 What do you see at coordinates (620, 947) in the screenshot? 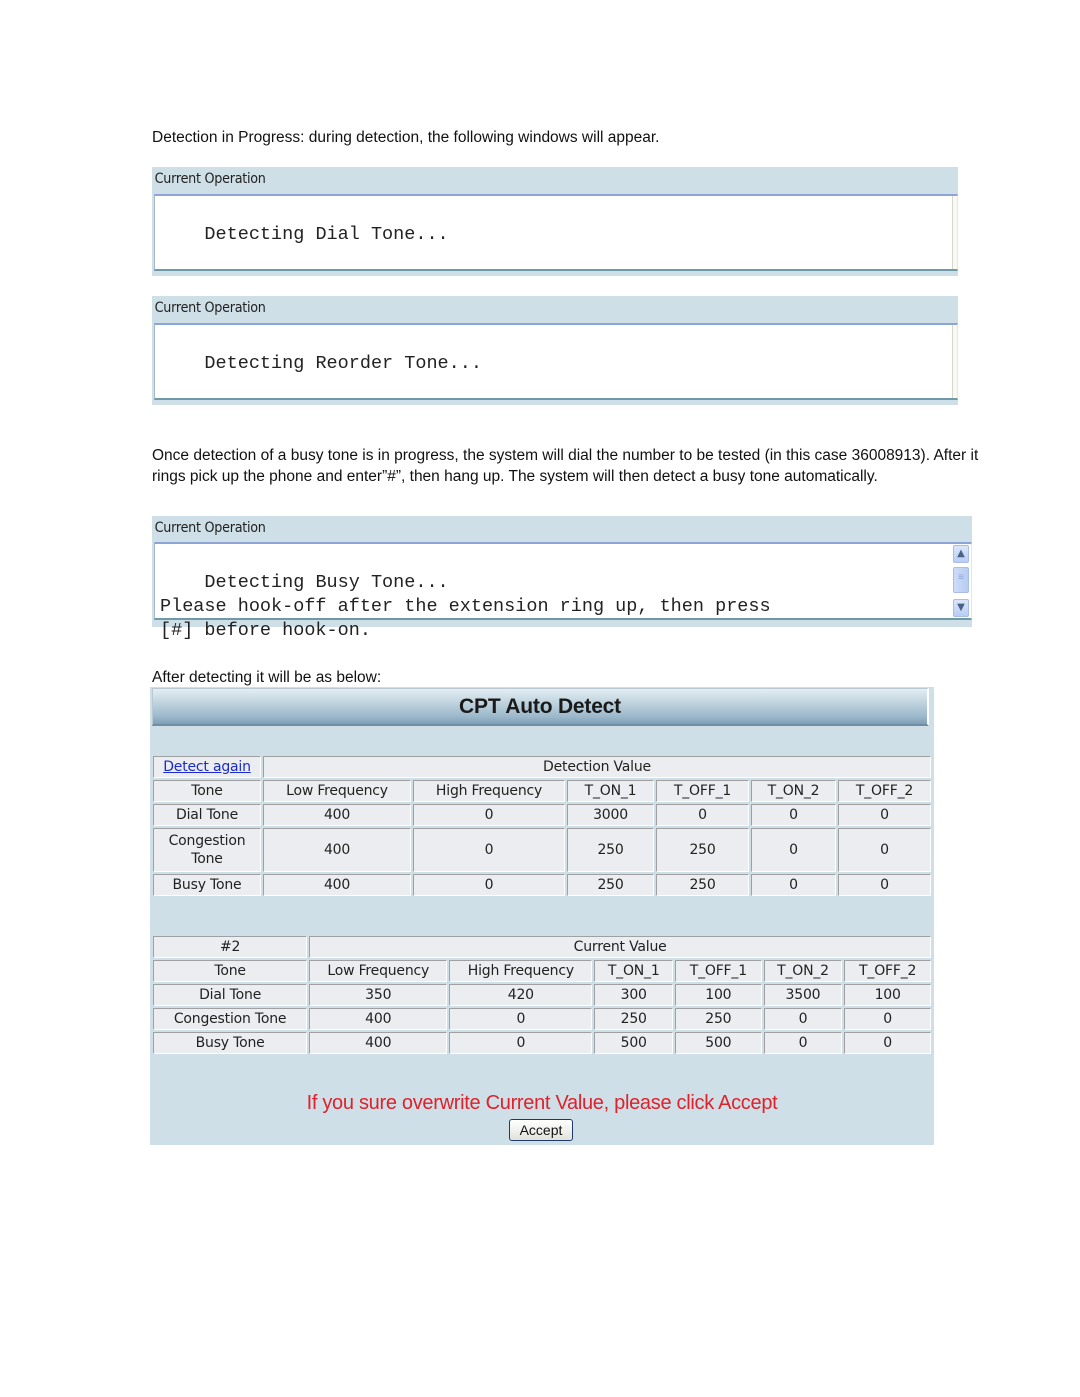
I see `group-header: Current Value` at bounding box center [620, 947].